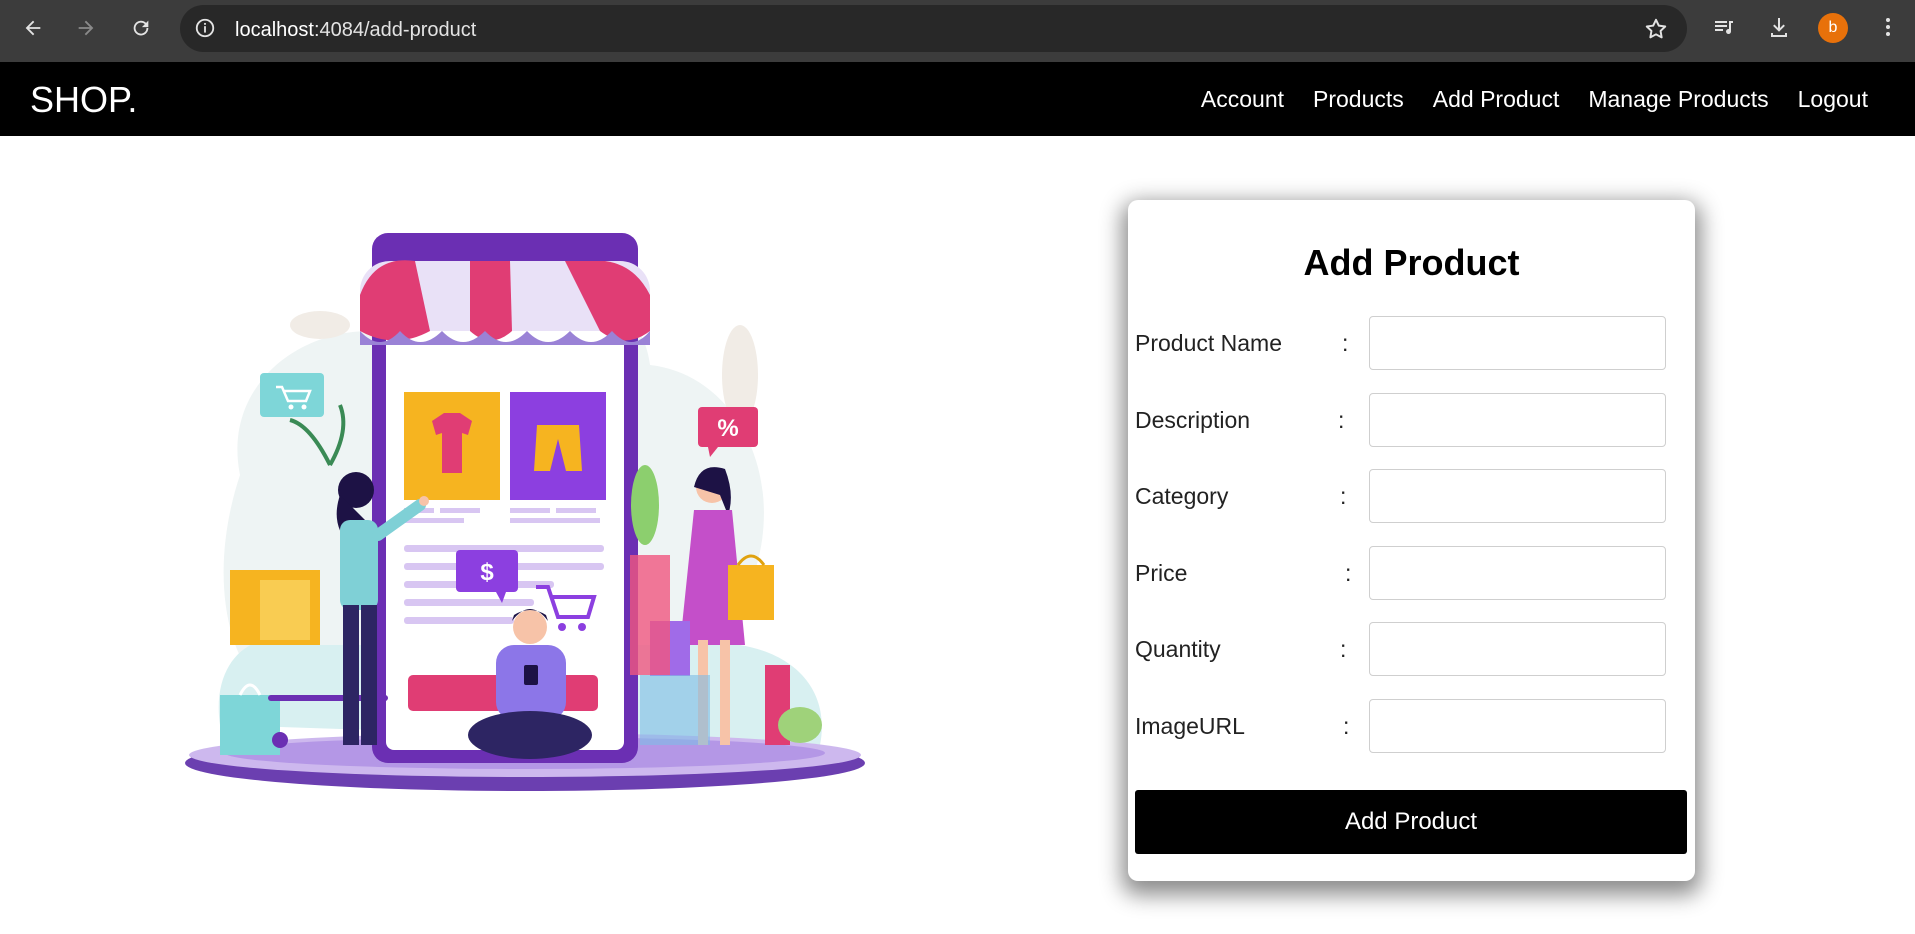 The height and width of the screenshot is (934, 1915). I want to click on image-url-input, so click(1517, 726).